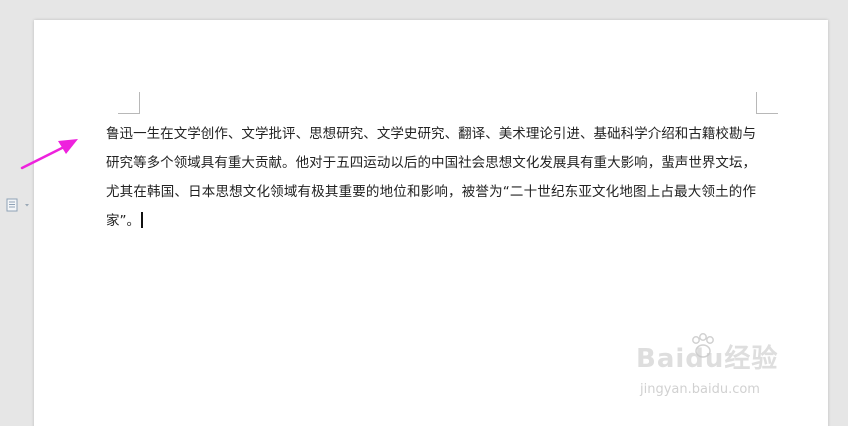 This screenshot has height=426, width=848. I want to click on document-paragraph-icon, so click(12, 205).